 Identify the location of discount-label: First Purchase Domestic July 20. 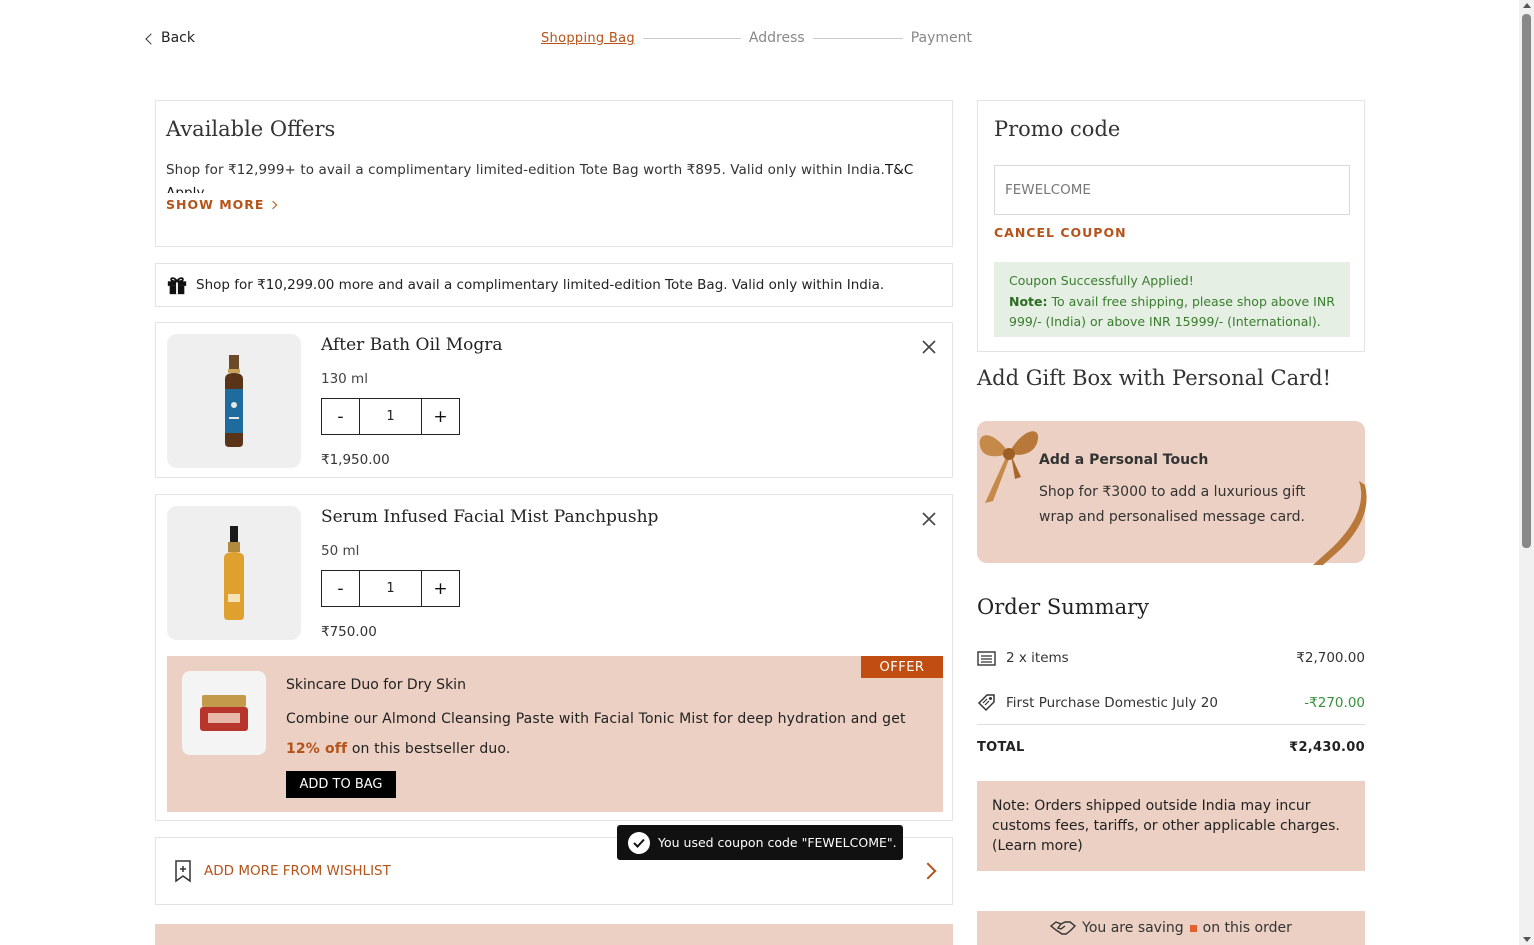
(1112, 702).